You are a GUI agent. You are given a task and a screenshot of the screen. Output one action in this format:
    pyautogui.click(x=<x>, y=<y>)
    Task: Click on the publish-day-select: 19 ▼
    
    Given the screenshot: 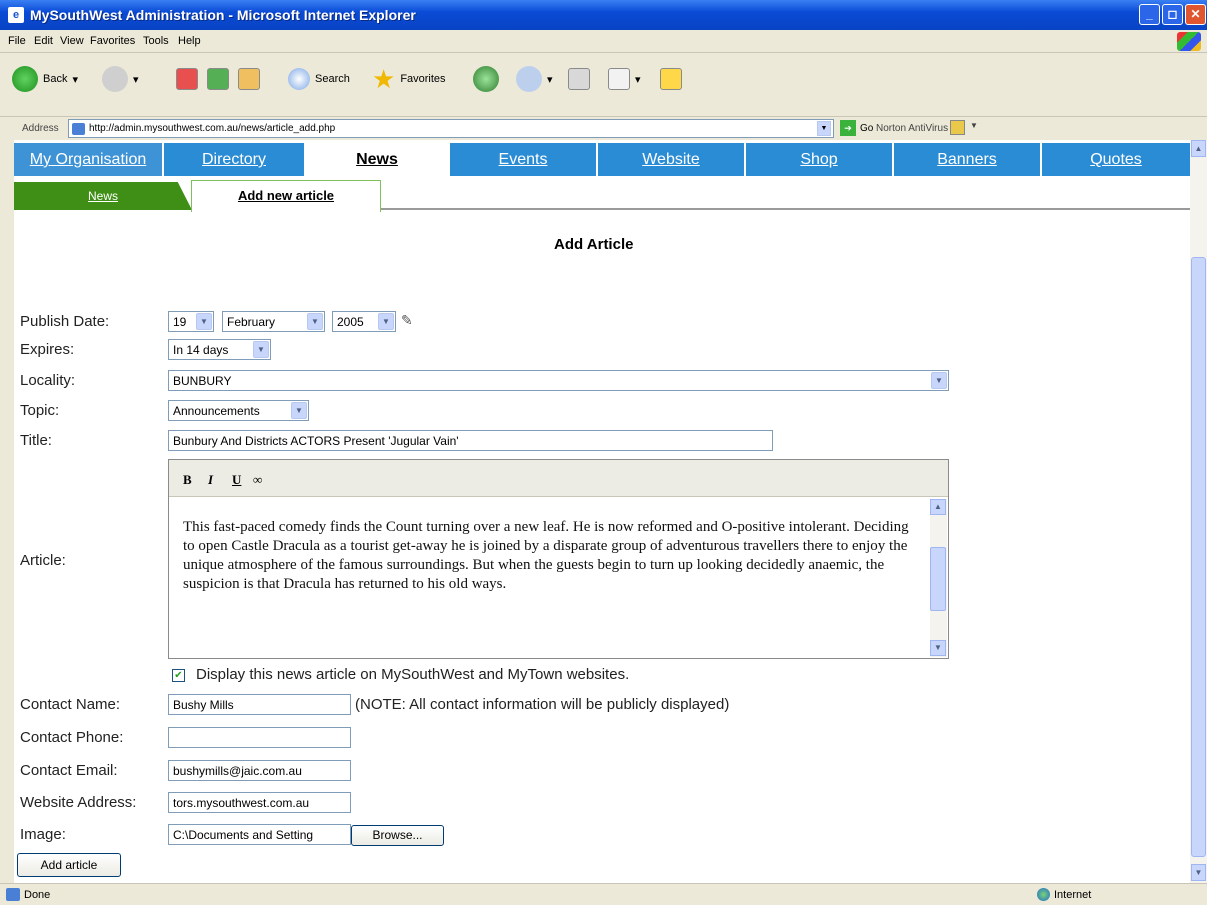 What is the action you would take?
    pyautogui.click(x=191, y=321)
    